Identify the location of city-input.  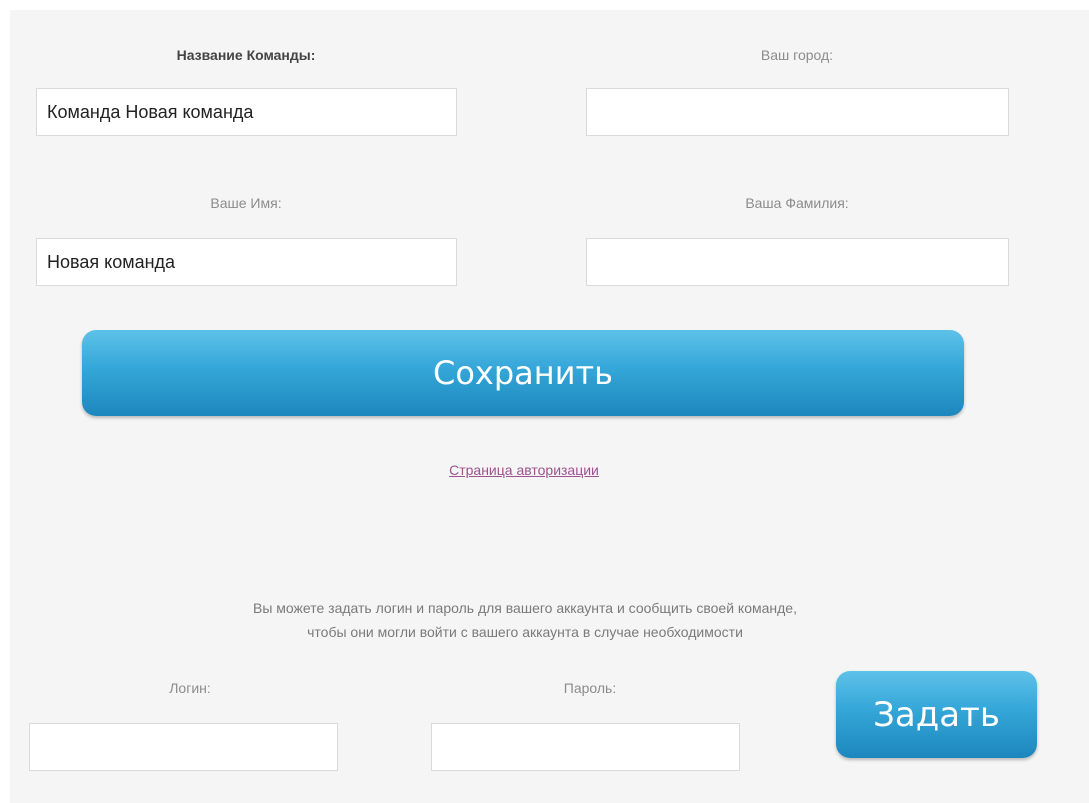
(797, 112).